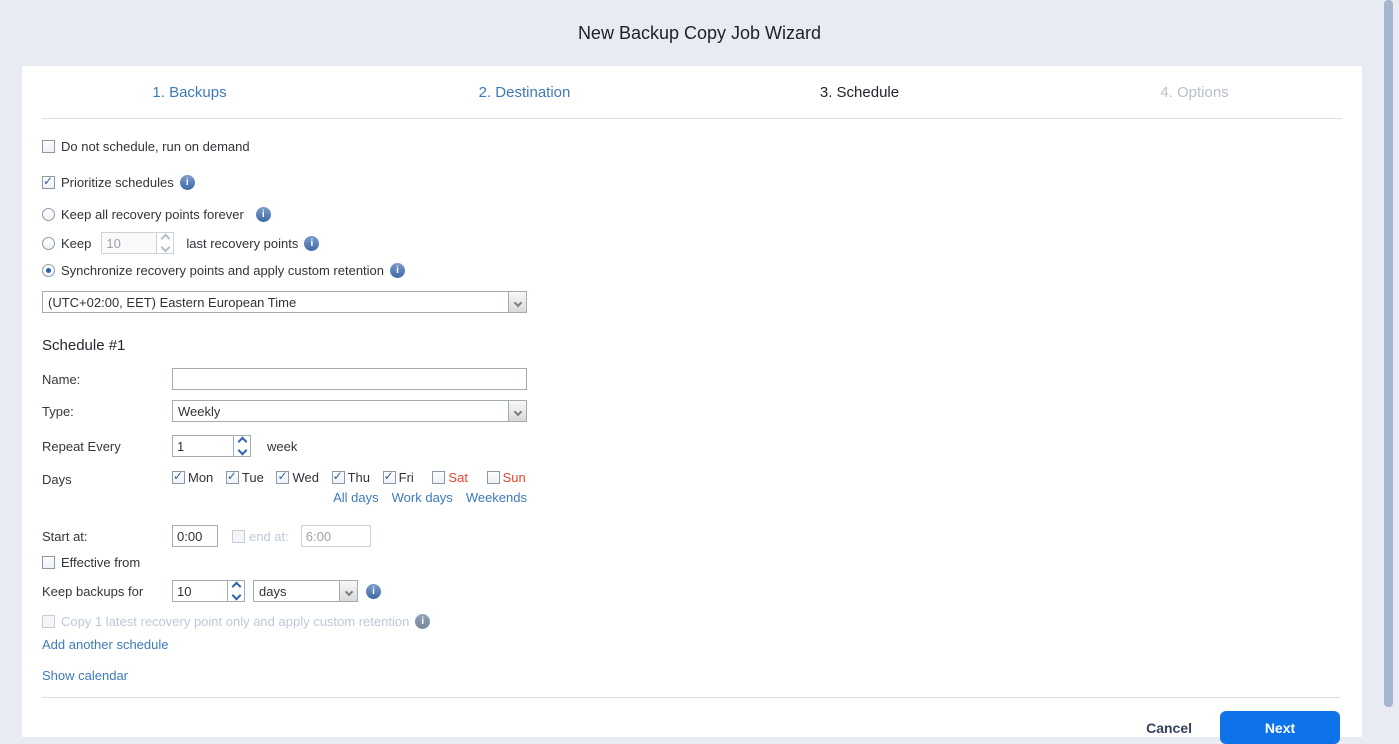 The width and height of the screenshot is (1399, 744). Describe the element at coordinates (692, 118) in the screenshot. I see `tabs-divider` at that location.